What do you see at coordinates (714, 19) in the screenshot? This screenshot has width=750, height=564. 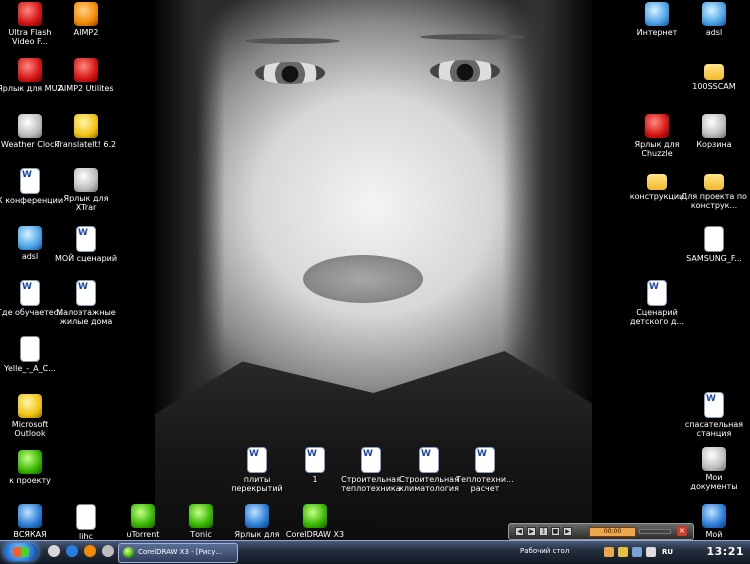 I see `desktop-icon-adsl-right: adsl` at bounding box center [714, 19].